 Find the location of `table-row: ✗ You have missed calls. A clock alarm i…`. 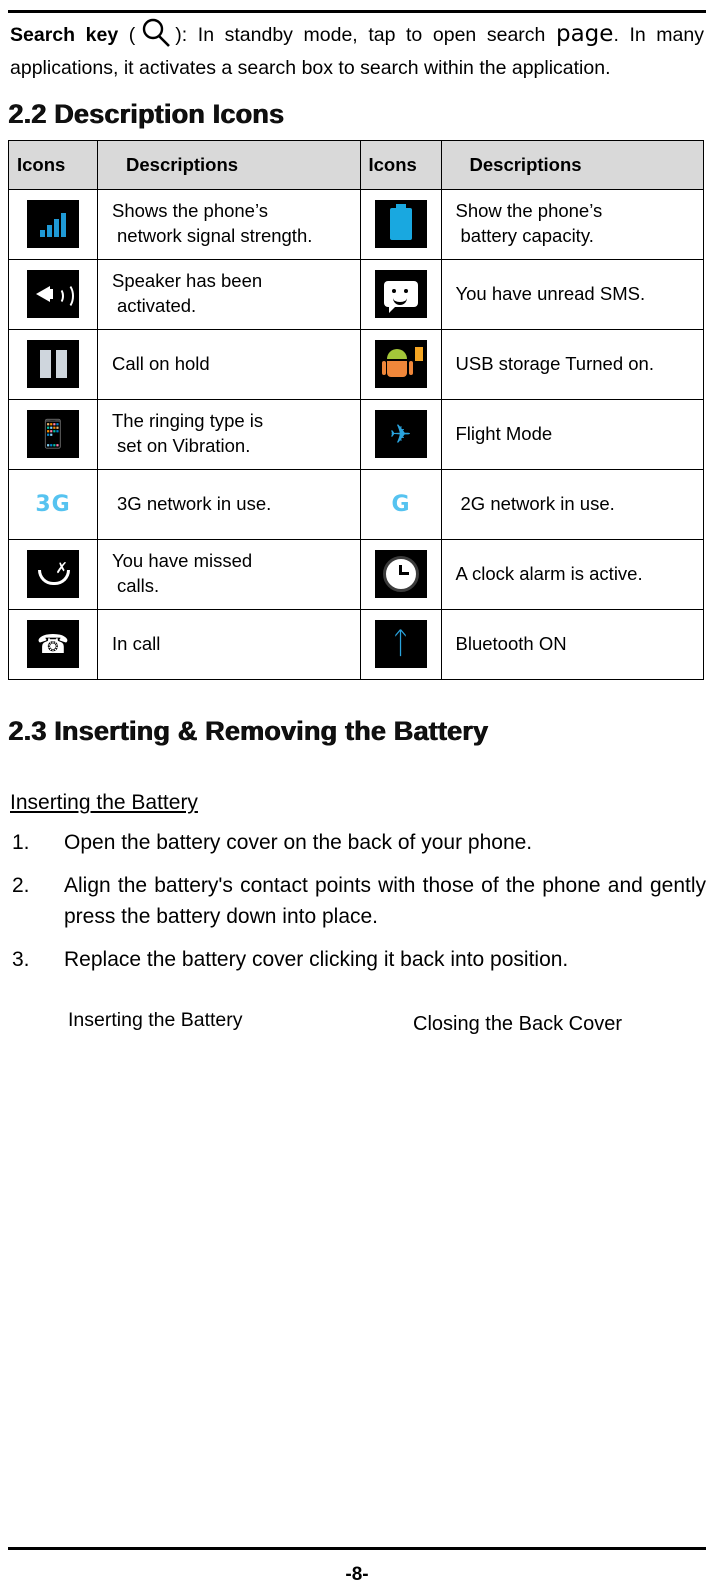

table-row: ✗ You have missed calls. A clock alarm i… is located at coordinates (356, 574).